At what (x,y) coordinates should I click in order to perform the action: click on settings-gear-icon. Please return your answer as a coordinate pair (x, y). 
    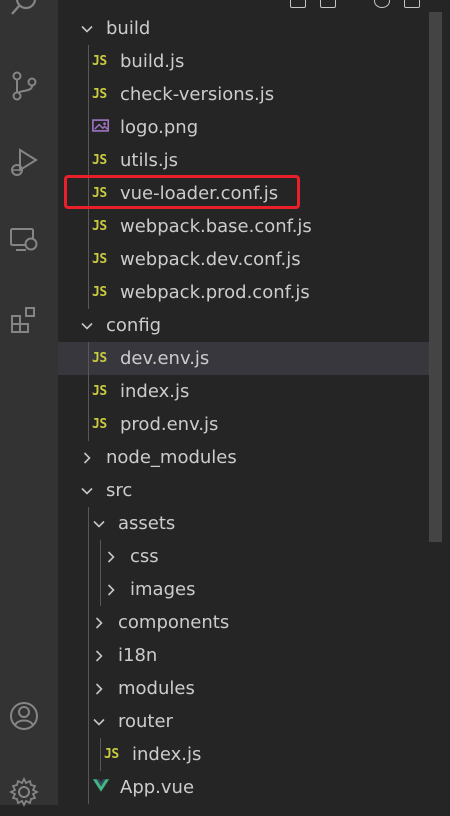
    Looking at the image, I should click on (24, 792).